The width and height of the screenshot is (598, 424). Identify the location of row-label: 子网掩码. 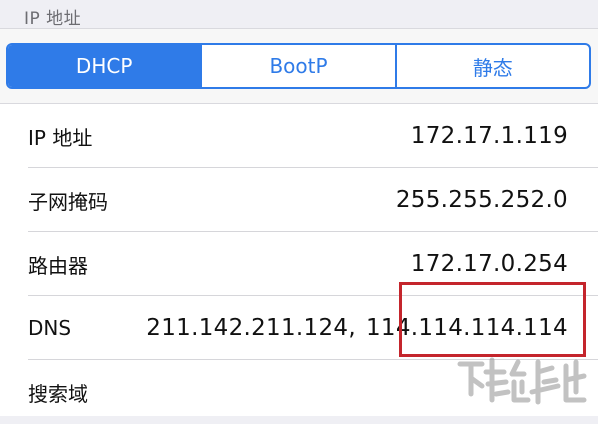
(68, 200).